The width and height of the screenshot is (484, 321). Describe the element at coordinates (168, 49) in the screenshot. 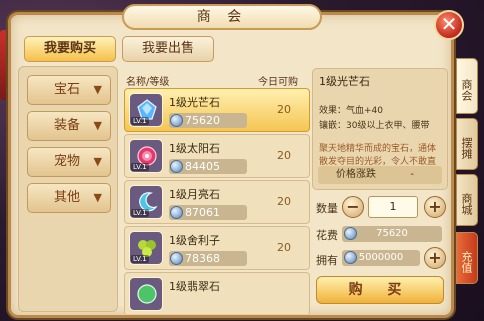

I see `tab-sell: 我要出售` at that location.